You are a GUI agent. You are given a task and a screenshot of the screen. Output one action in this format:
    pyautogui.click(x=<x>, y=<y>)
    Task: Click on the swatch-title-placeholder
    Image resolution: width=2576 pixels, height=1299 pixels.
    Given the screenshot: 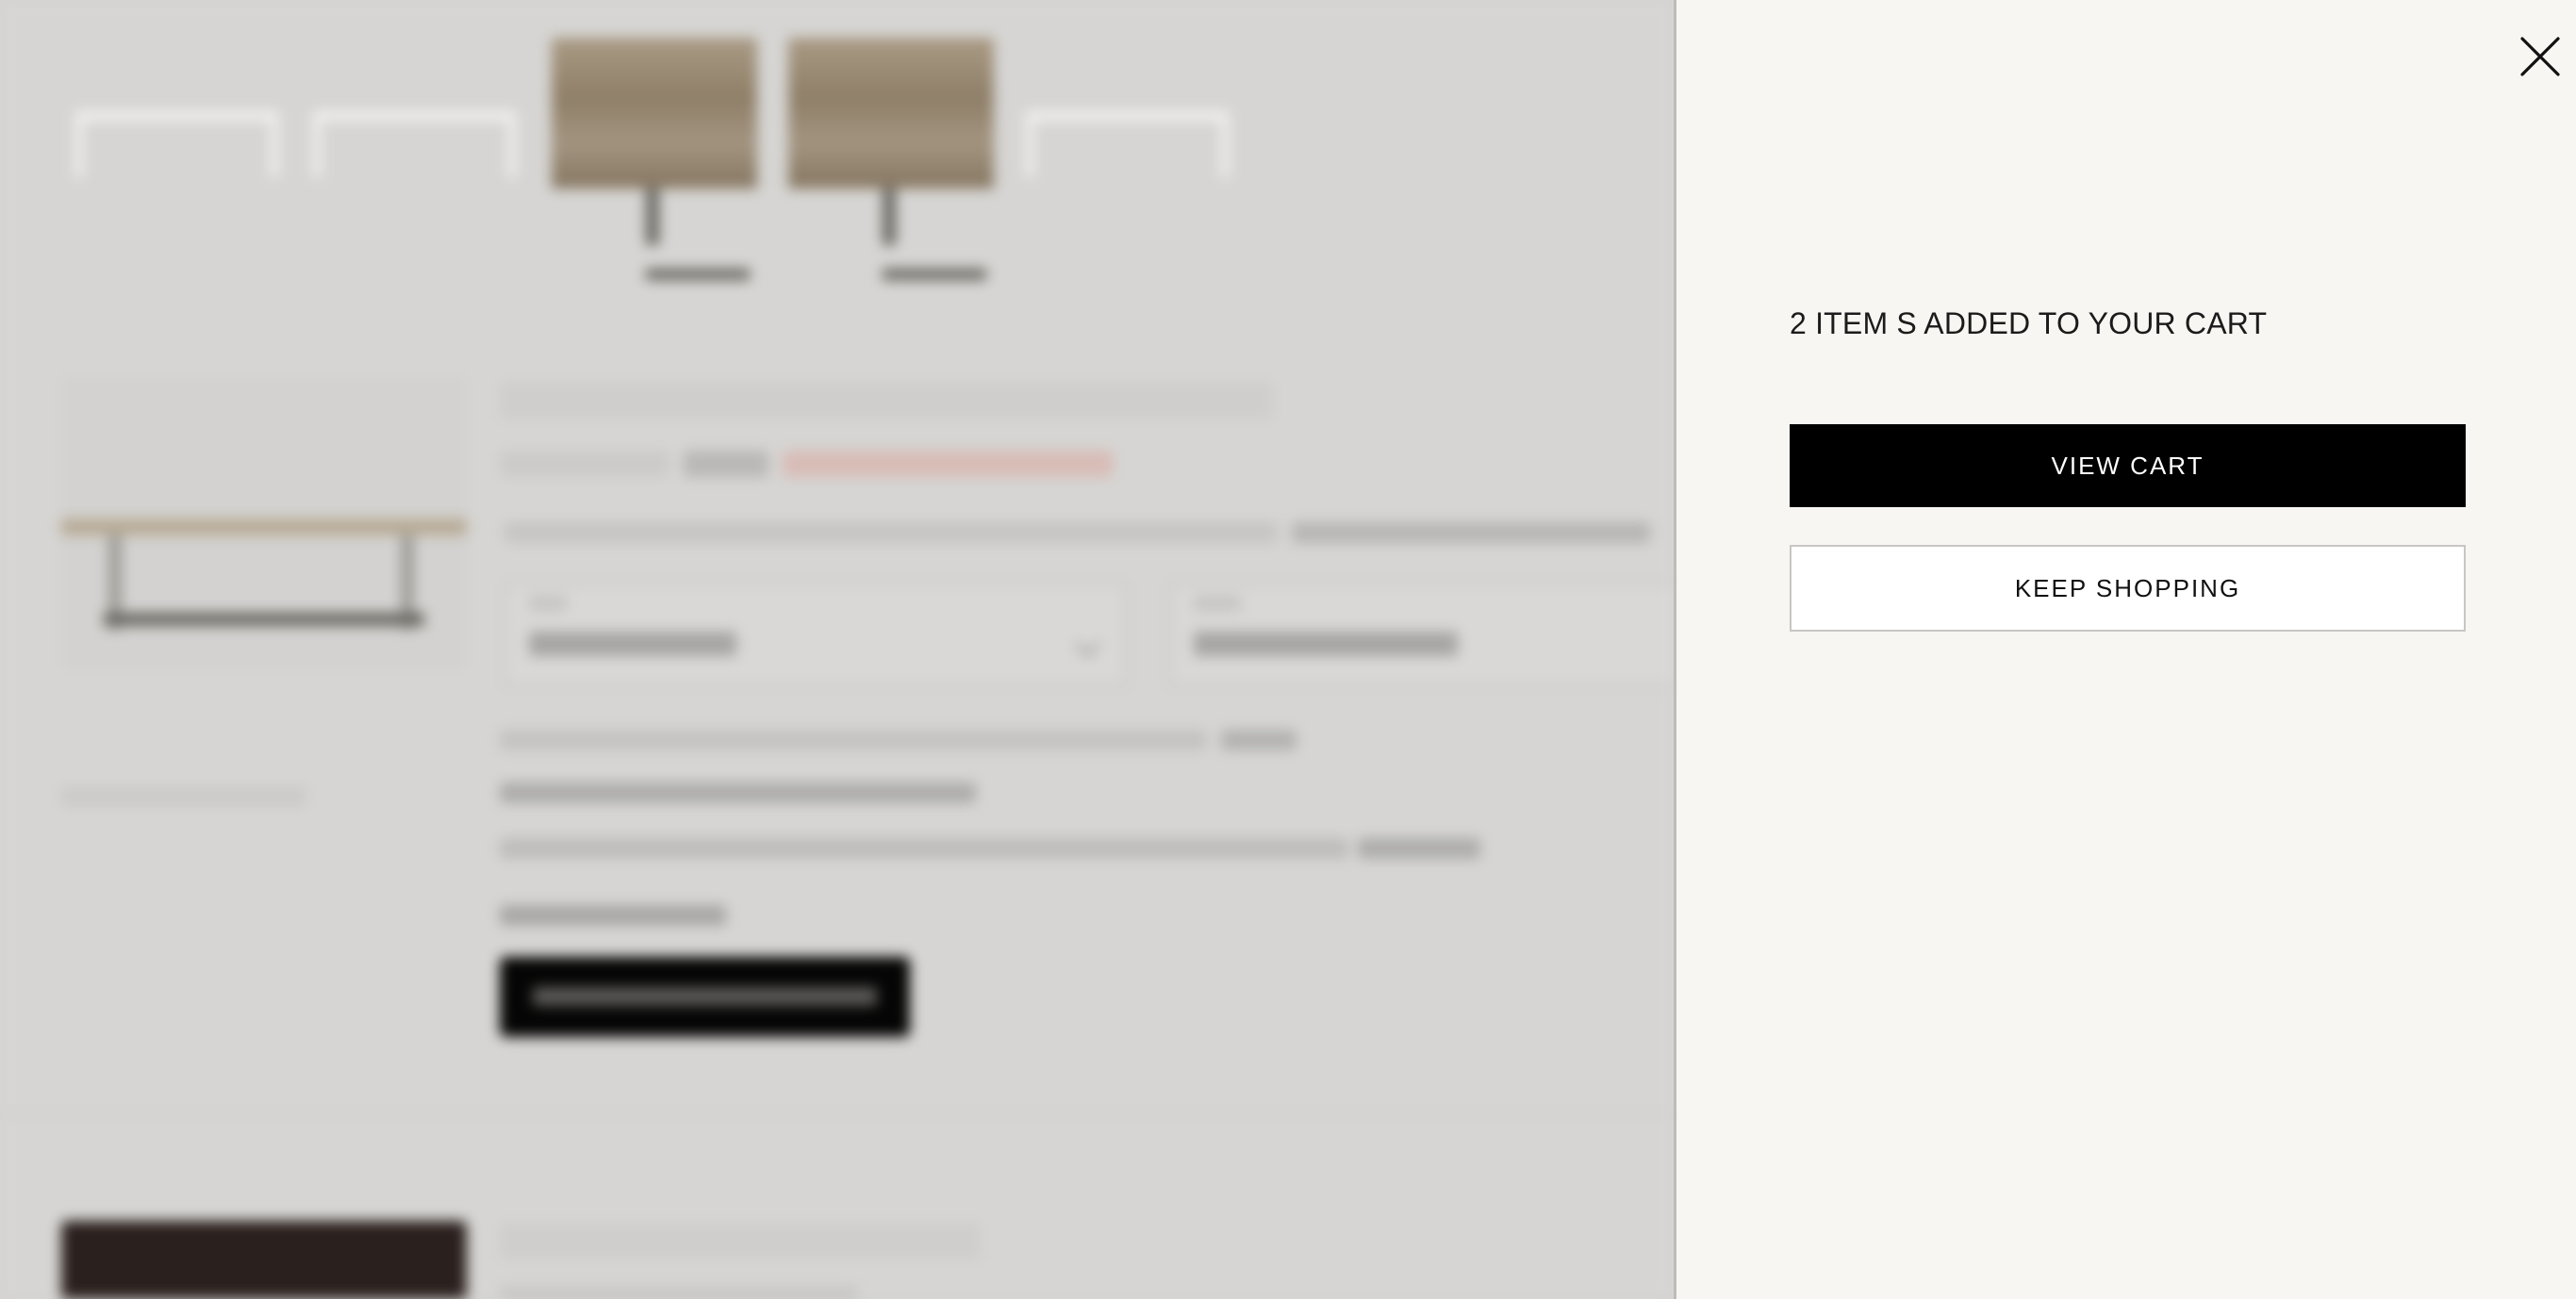 What is the action you would take?
    pyautogui.click(x=740, y=1241)
    